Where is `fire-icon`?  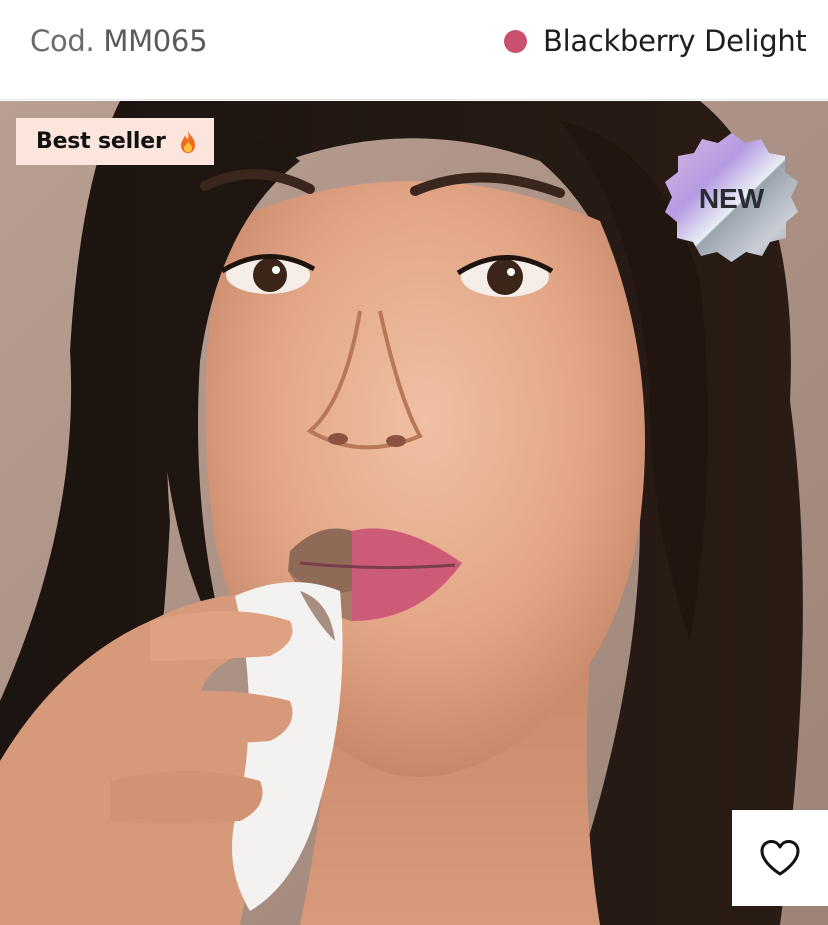
fire-icon is located at coordinates (188, 142).